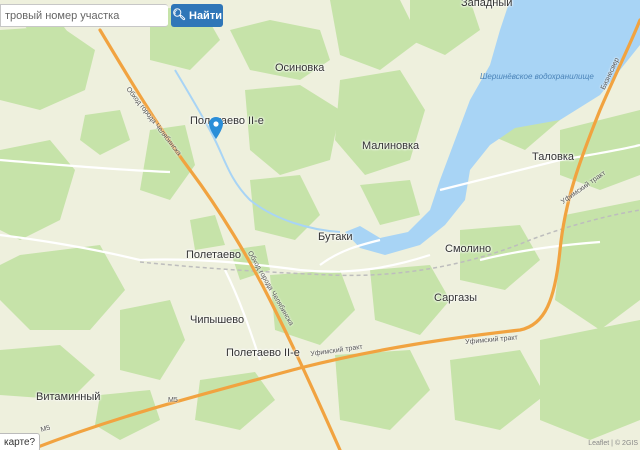 The height and width of the screenshot is (450, 640). Describe the element at coordinates (487, 4) in the screenshot. I see `place-label-zapadny: Западный` at that location.